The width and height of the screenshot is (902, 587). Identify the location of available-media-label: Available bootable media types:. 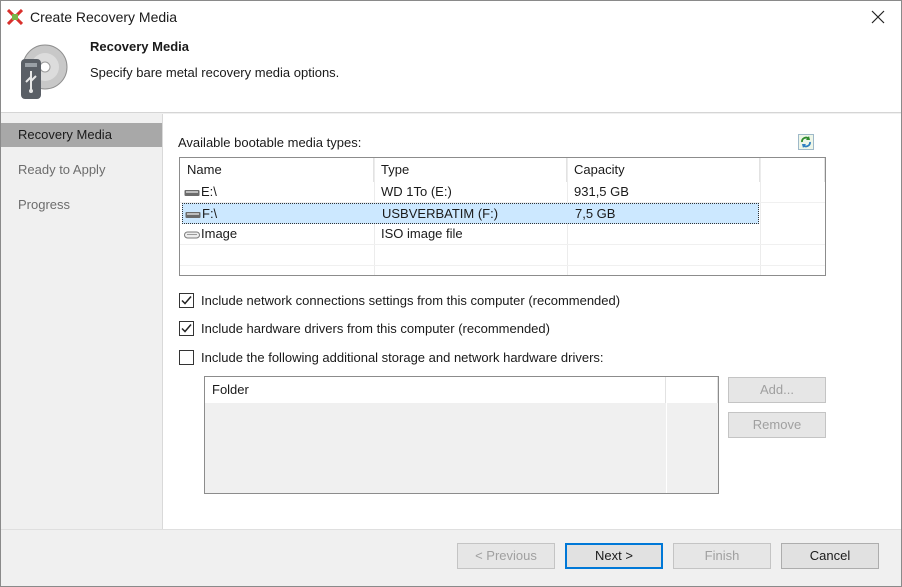
(270, 142).